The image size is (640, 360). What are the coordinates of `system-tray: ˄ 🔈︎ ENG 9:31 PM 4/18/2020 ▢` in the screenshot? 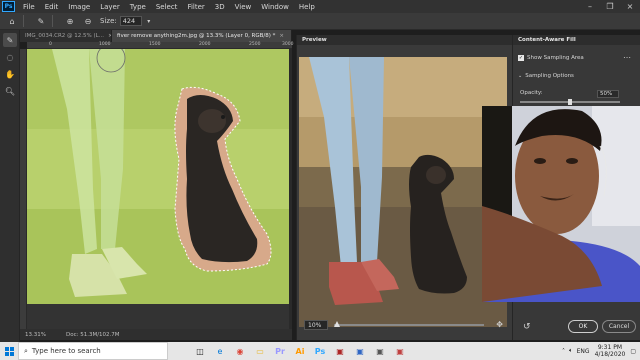 It's located at (599, 351).